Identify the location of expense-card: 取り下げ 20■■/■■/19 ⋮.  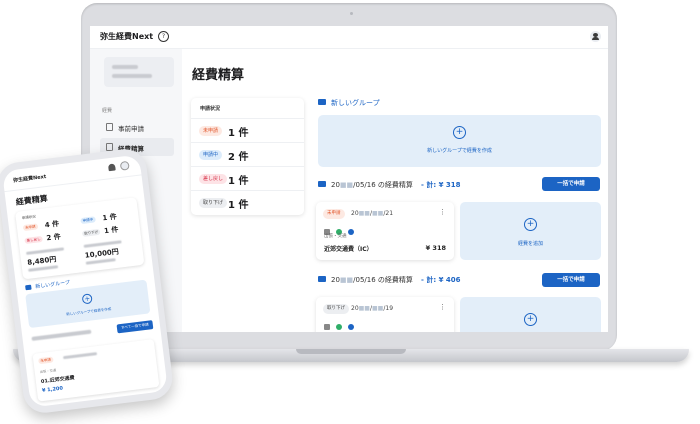
(385, 314).